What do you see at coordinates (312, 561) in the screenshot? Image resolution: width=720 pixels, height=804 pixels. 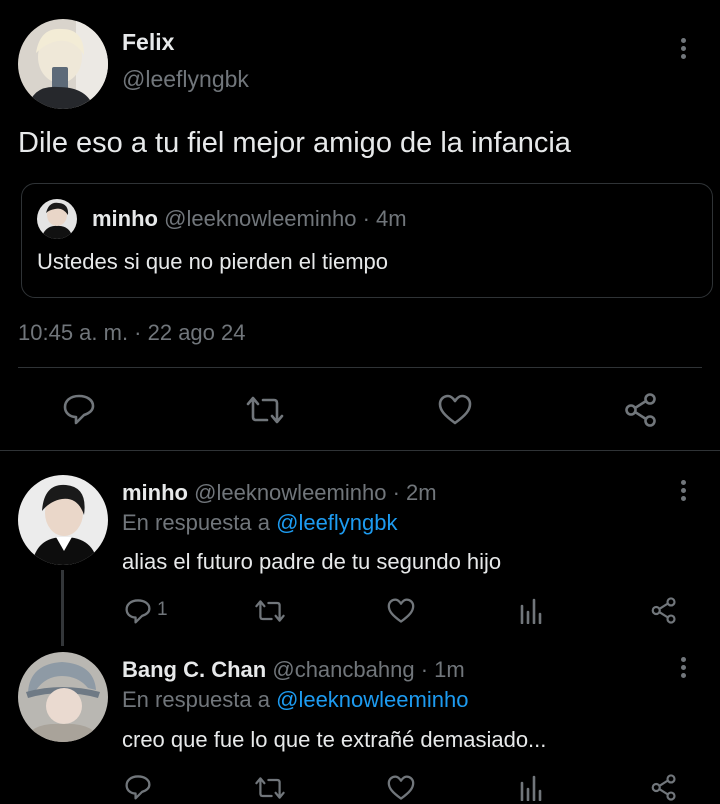 I see `reply-text: alias el futuro padre de tu segundo hijo` at bounding box center [312, 561].